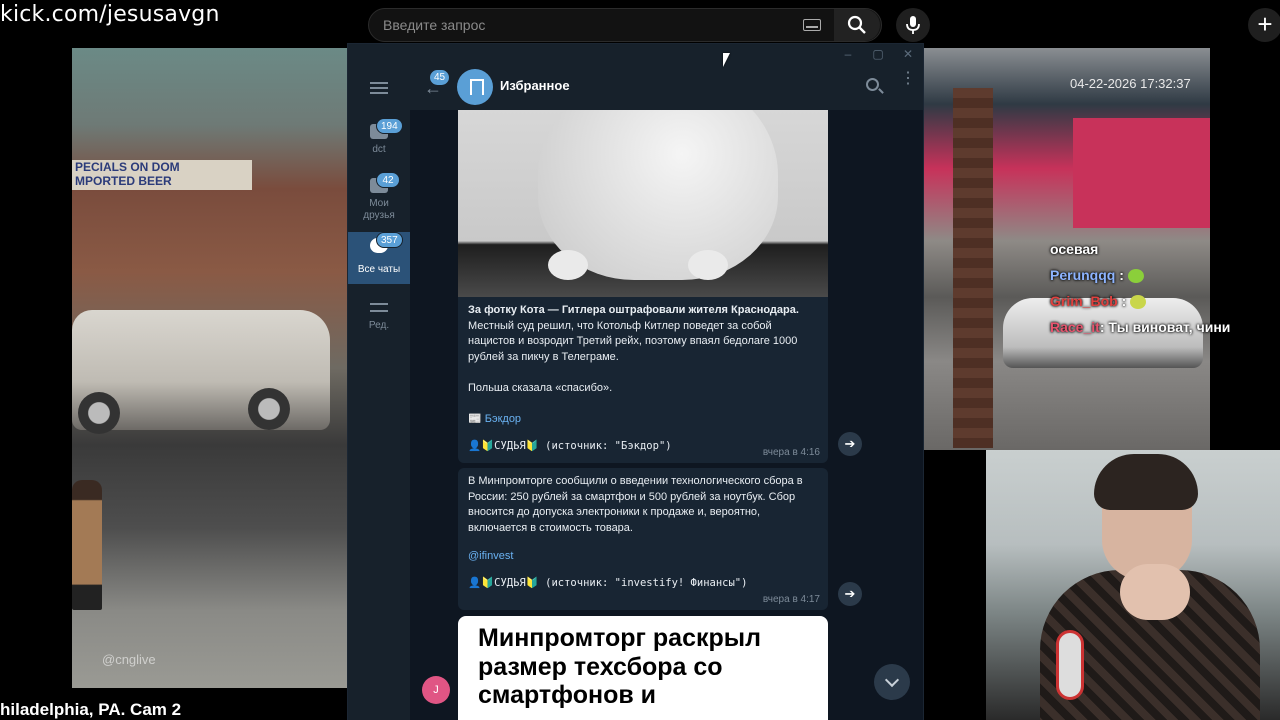 The height and width of the screenshot is (720, 1280). I want to click on folder-sidebar: 194 dct 42 Мои друзья 357 Все чаты Ред., so click(379, 392).